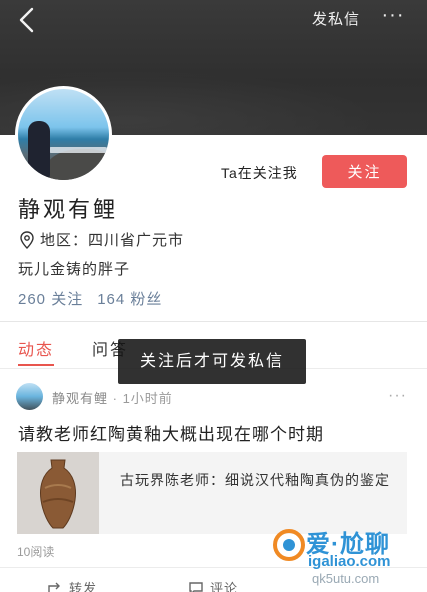  Describe the element at coordinates (36, 348) in the screenshot. I see `tab-dynamics: 动态` at that location.